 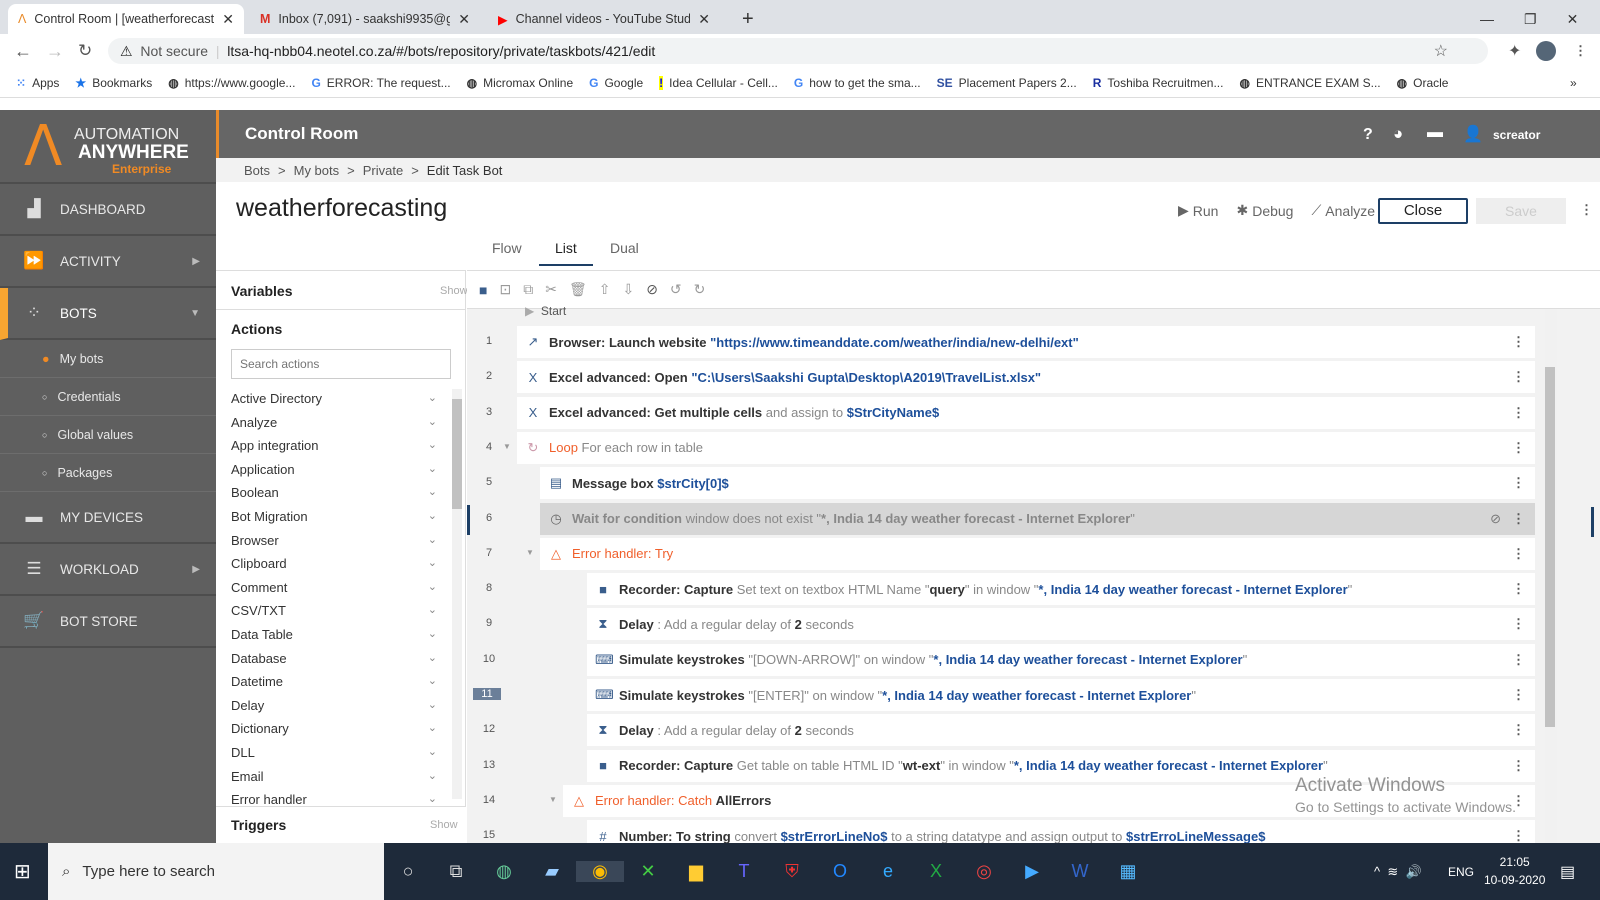 I want to click on profile-avatar, so click(x=1546, y=51).